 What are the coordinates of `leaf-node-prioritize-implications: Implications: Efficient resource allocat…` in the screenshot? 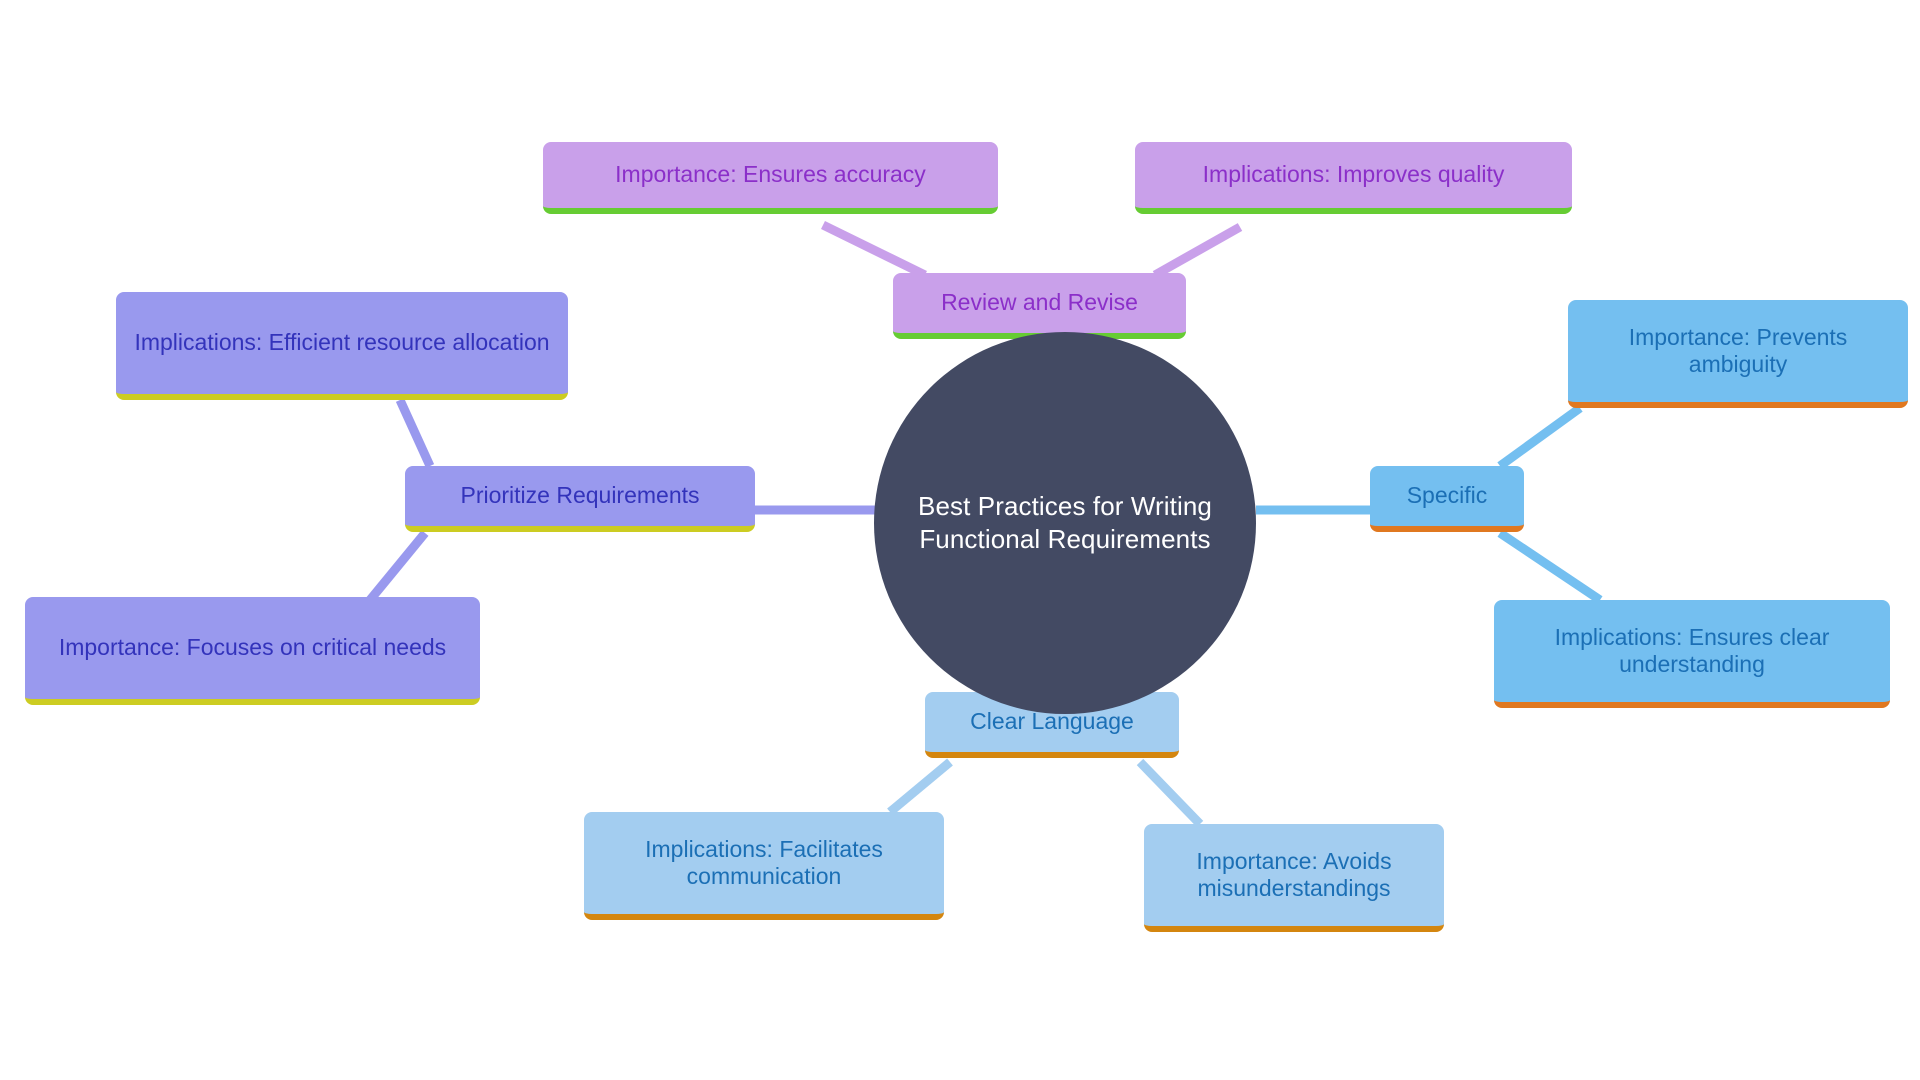 It's located at (342, 346).